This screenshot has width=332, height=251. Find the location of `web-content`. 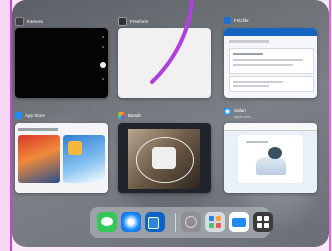

web-content is located at coordinates (270, 159).